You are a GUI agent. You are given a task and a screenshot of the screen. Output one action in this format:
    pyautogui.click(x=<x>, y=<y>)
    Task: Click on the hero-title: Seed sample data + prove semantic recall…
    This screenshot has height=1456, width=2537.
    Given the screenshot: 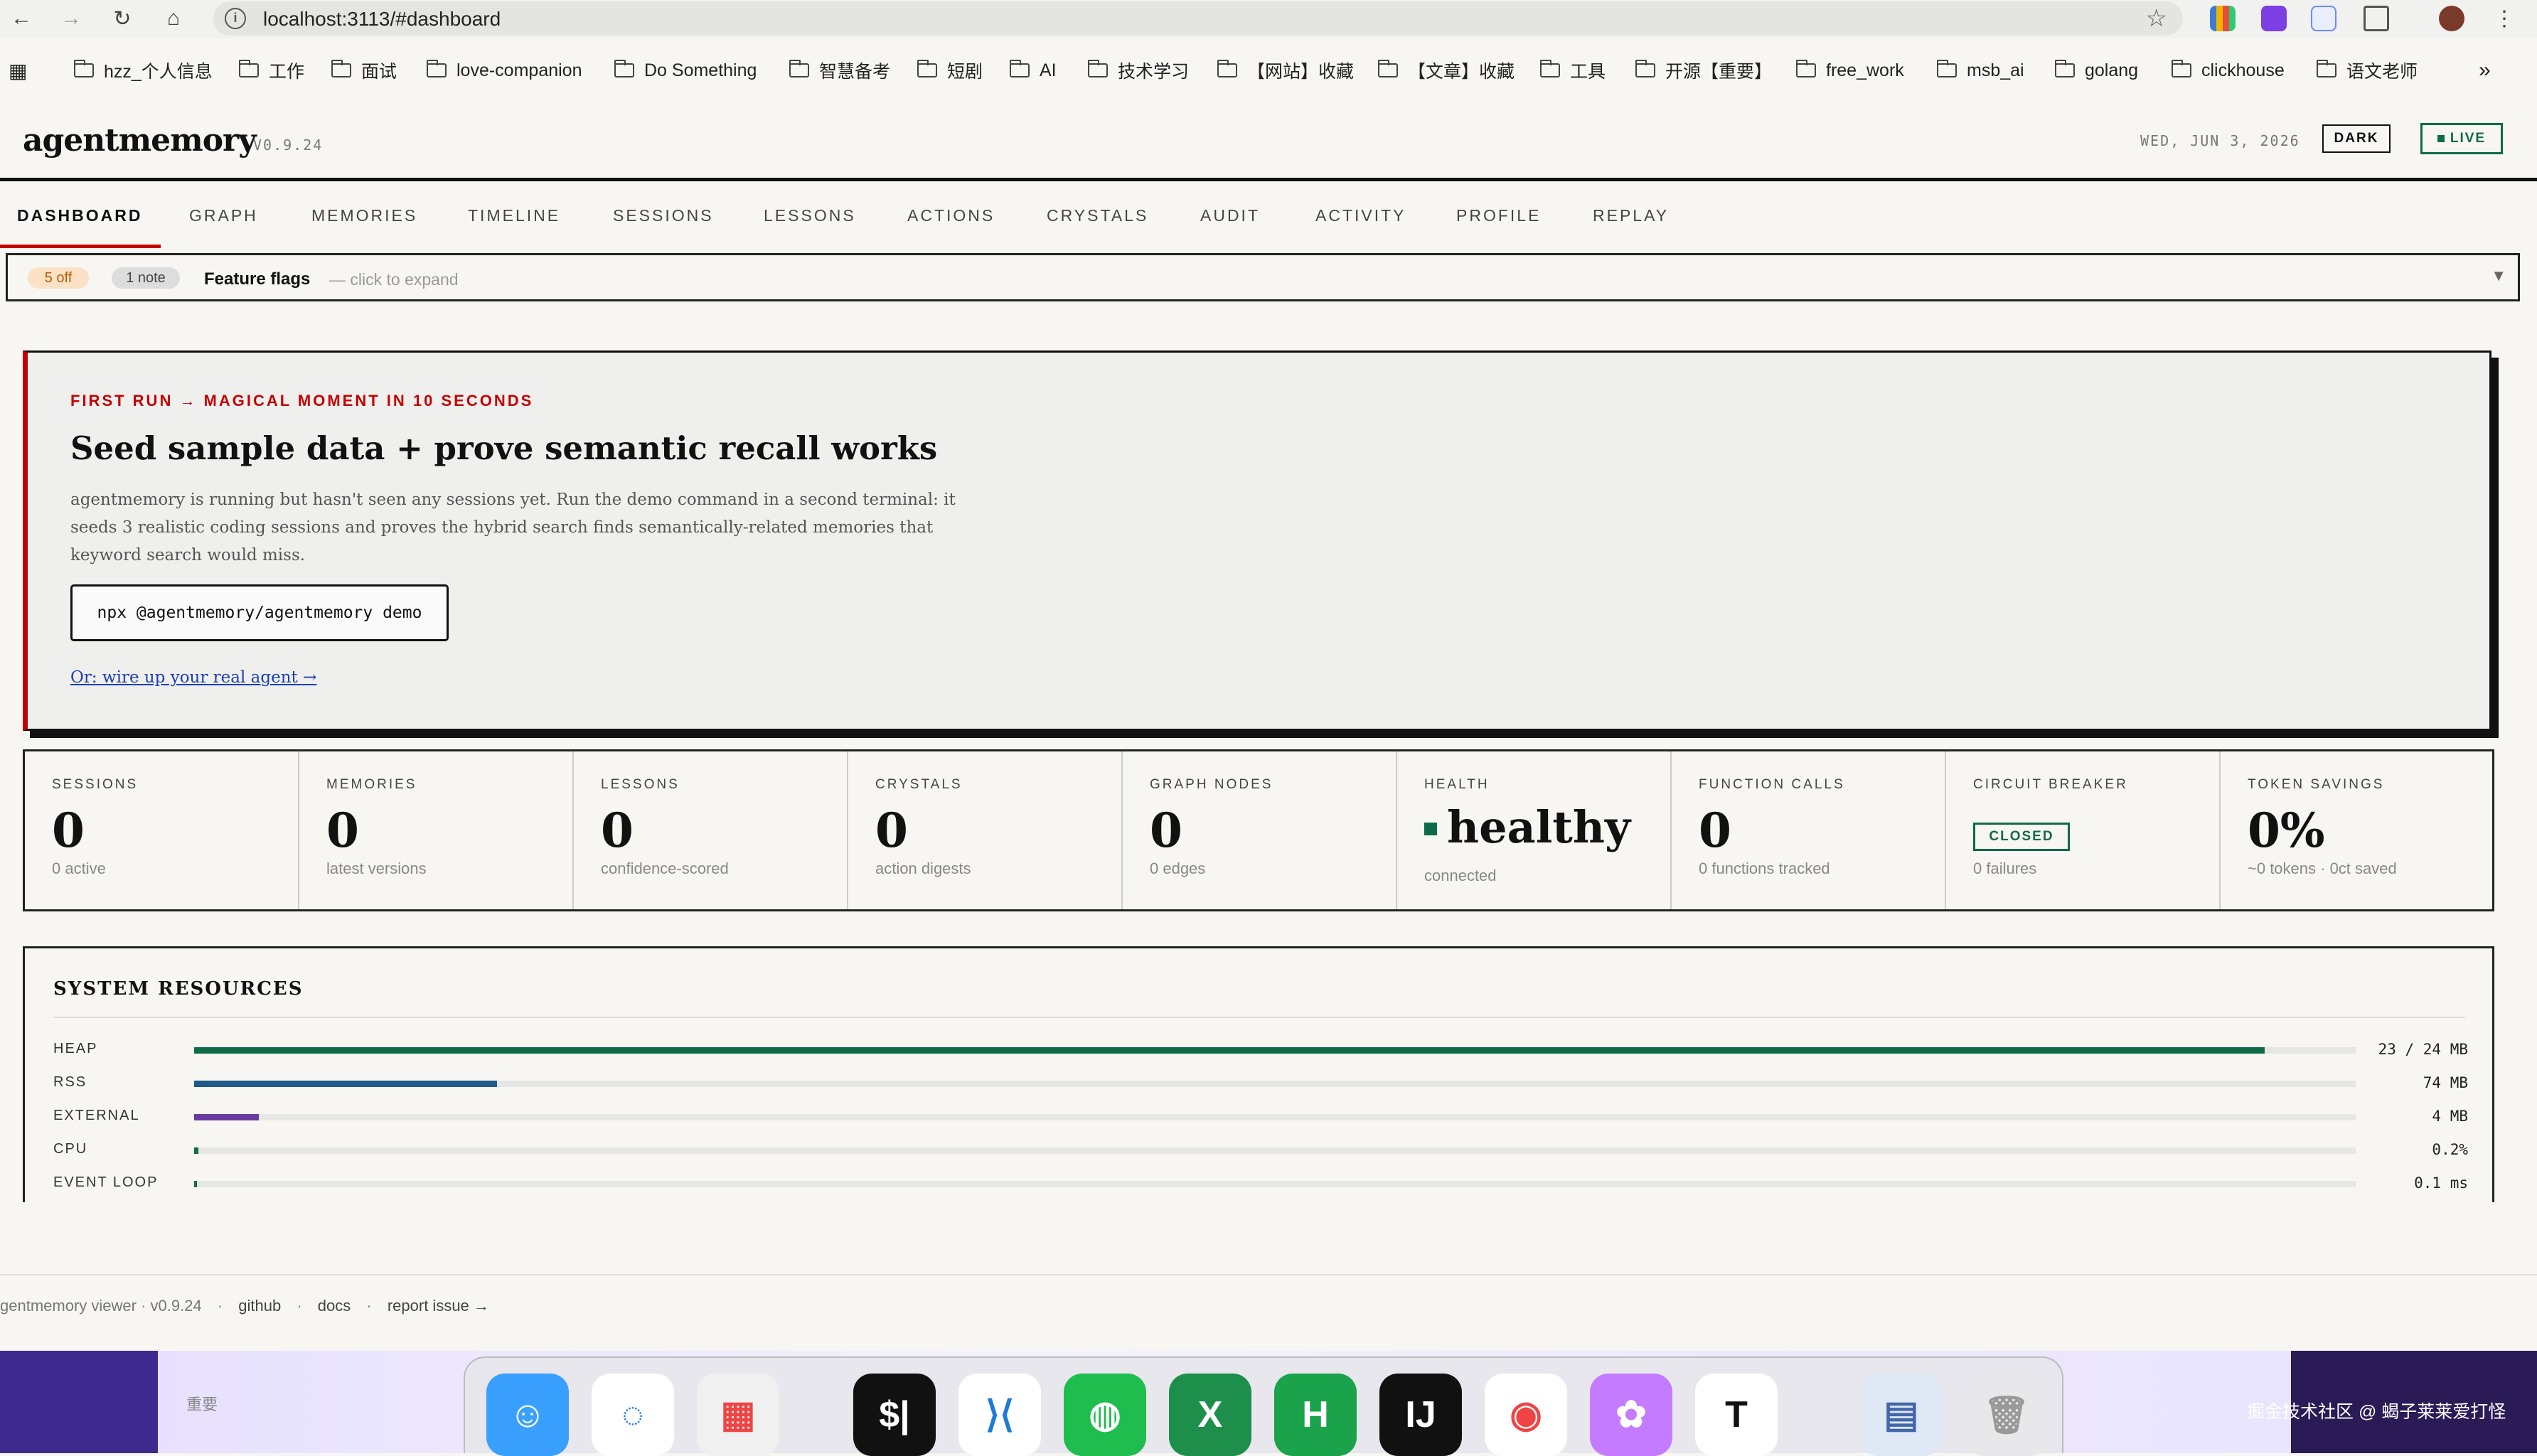 What is the action you would take?
    pyautogui.click(x=504, y=448)
    